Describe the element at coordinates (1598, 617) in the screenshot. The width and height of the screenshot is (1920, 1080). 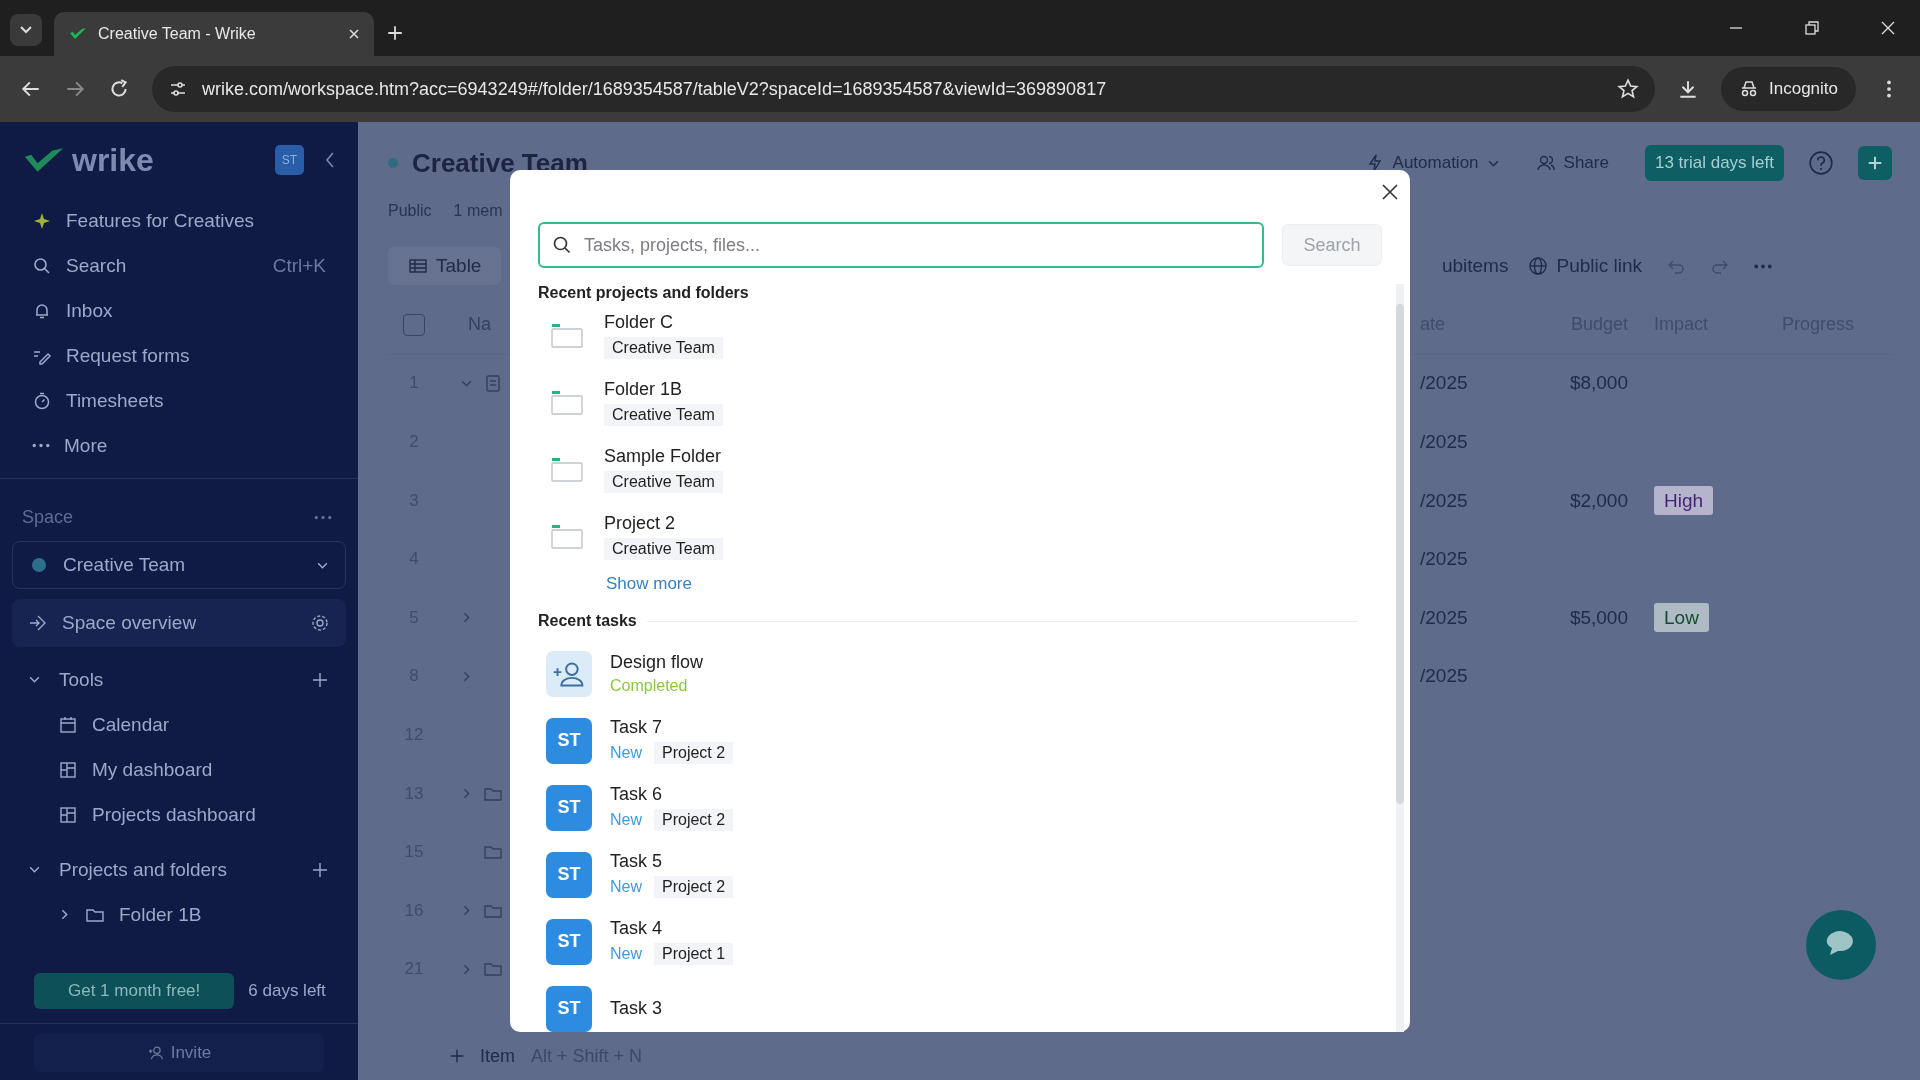
I see `budget-cell: $5,000` at that location.